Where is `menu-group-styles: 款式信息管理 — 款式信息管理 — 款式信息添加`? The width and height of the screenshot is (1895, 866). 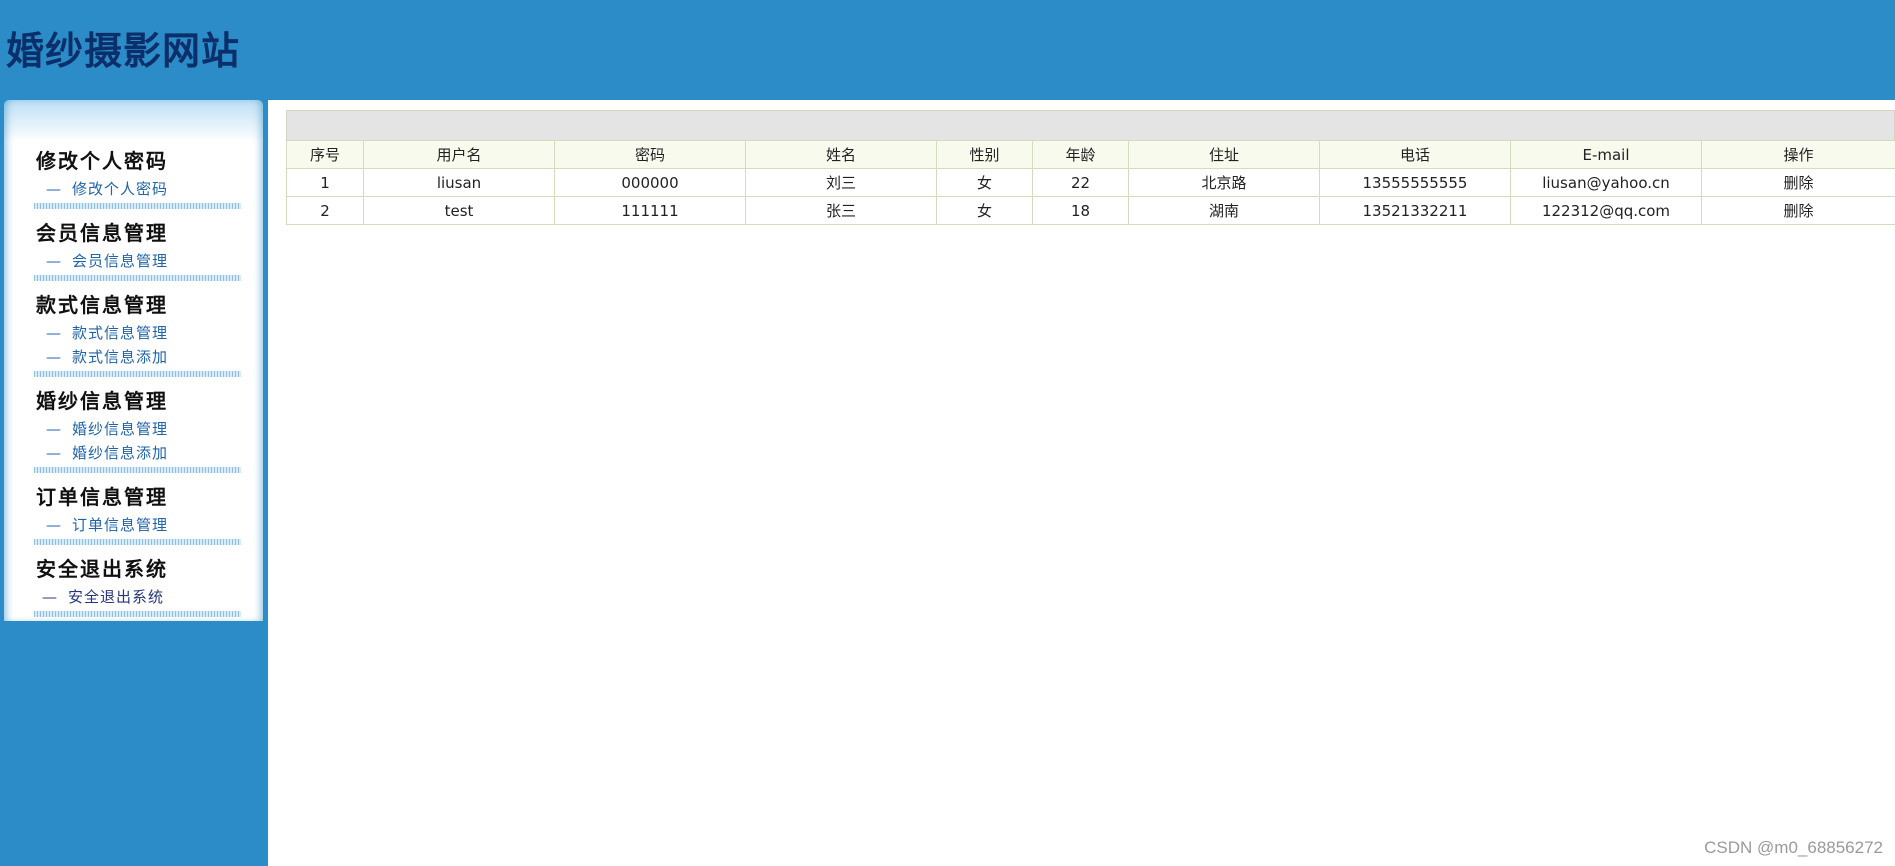 menu-group-styles: 款式信息管理 — 款式信息管理 — 款式信息添加 is located at coordinates (137, 333).